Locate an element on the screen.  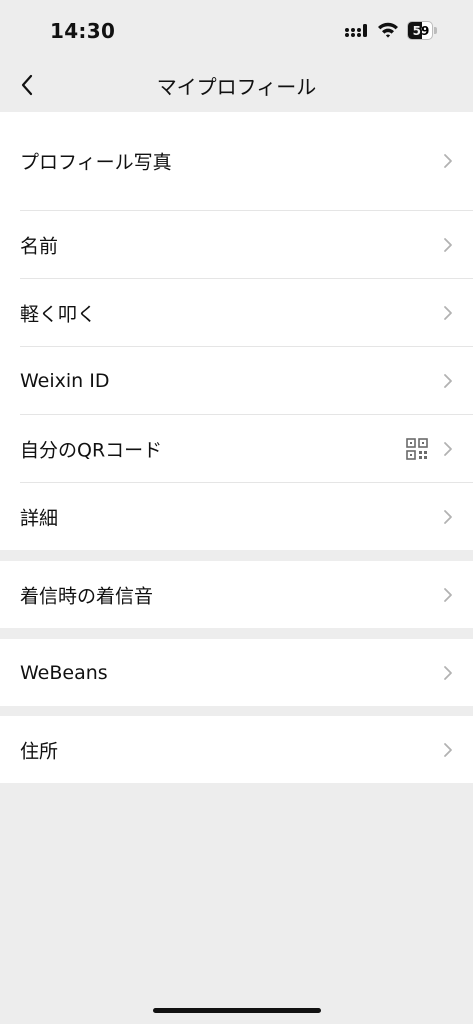
tickle-row: 軽く叩く is located at coordinates (236, 312).